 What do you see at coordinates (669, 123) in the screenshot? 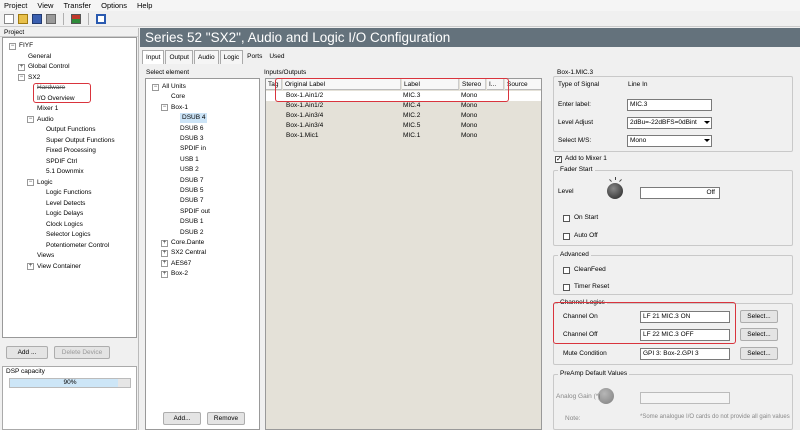
I see `level-adjust-select: 2dBu=-22dBFS=0dBint` at bounding box center [669, 123].